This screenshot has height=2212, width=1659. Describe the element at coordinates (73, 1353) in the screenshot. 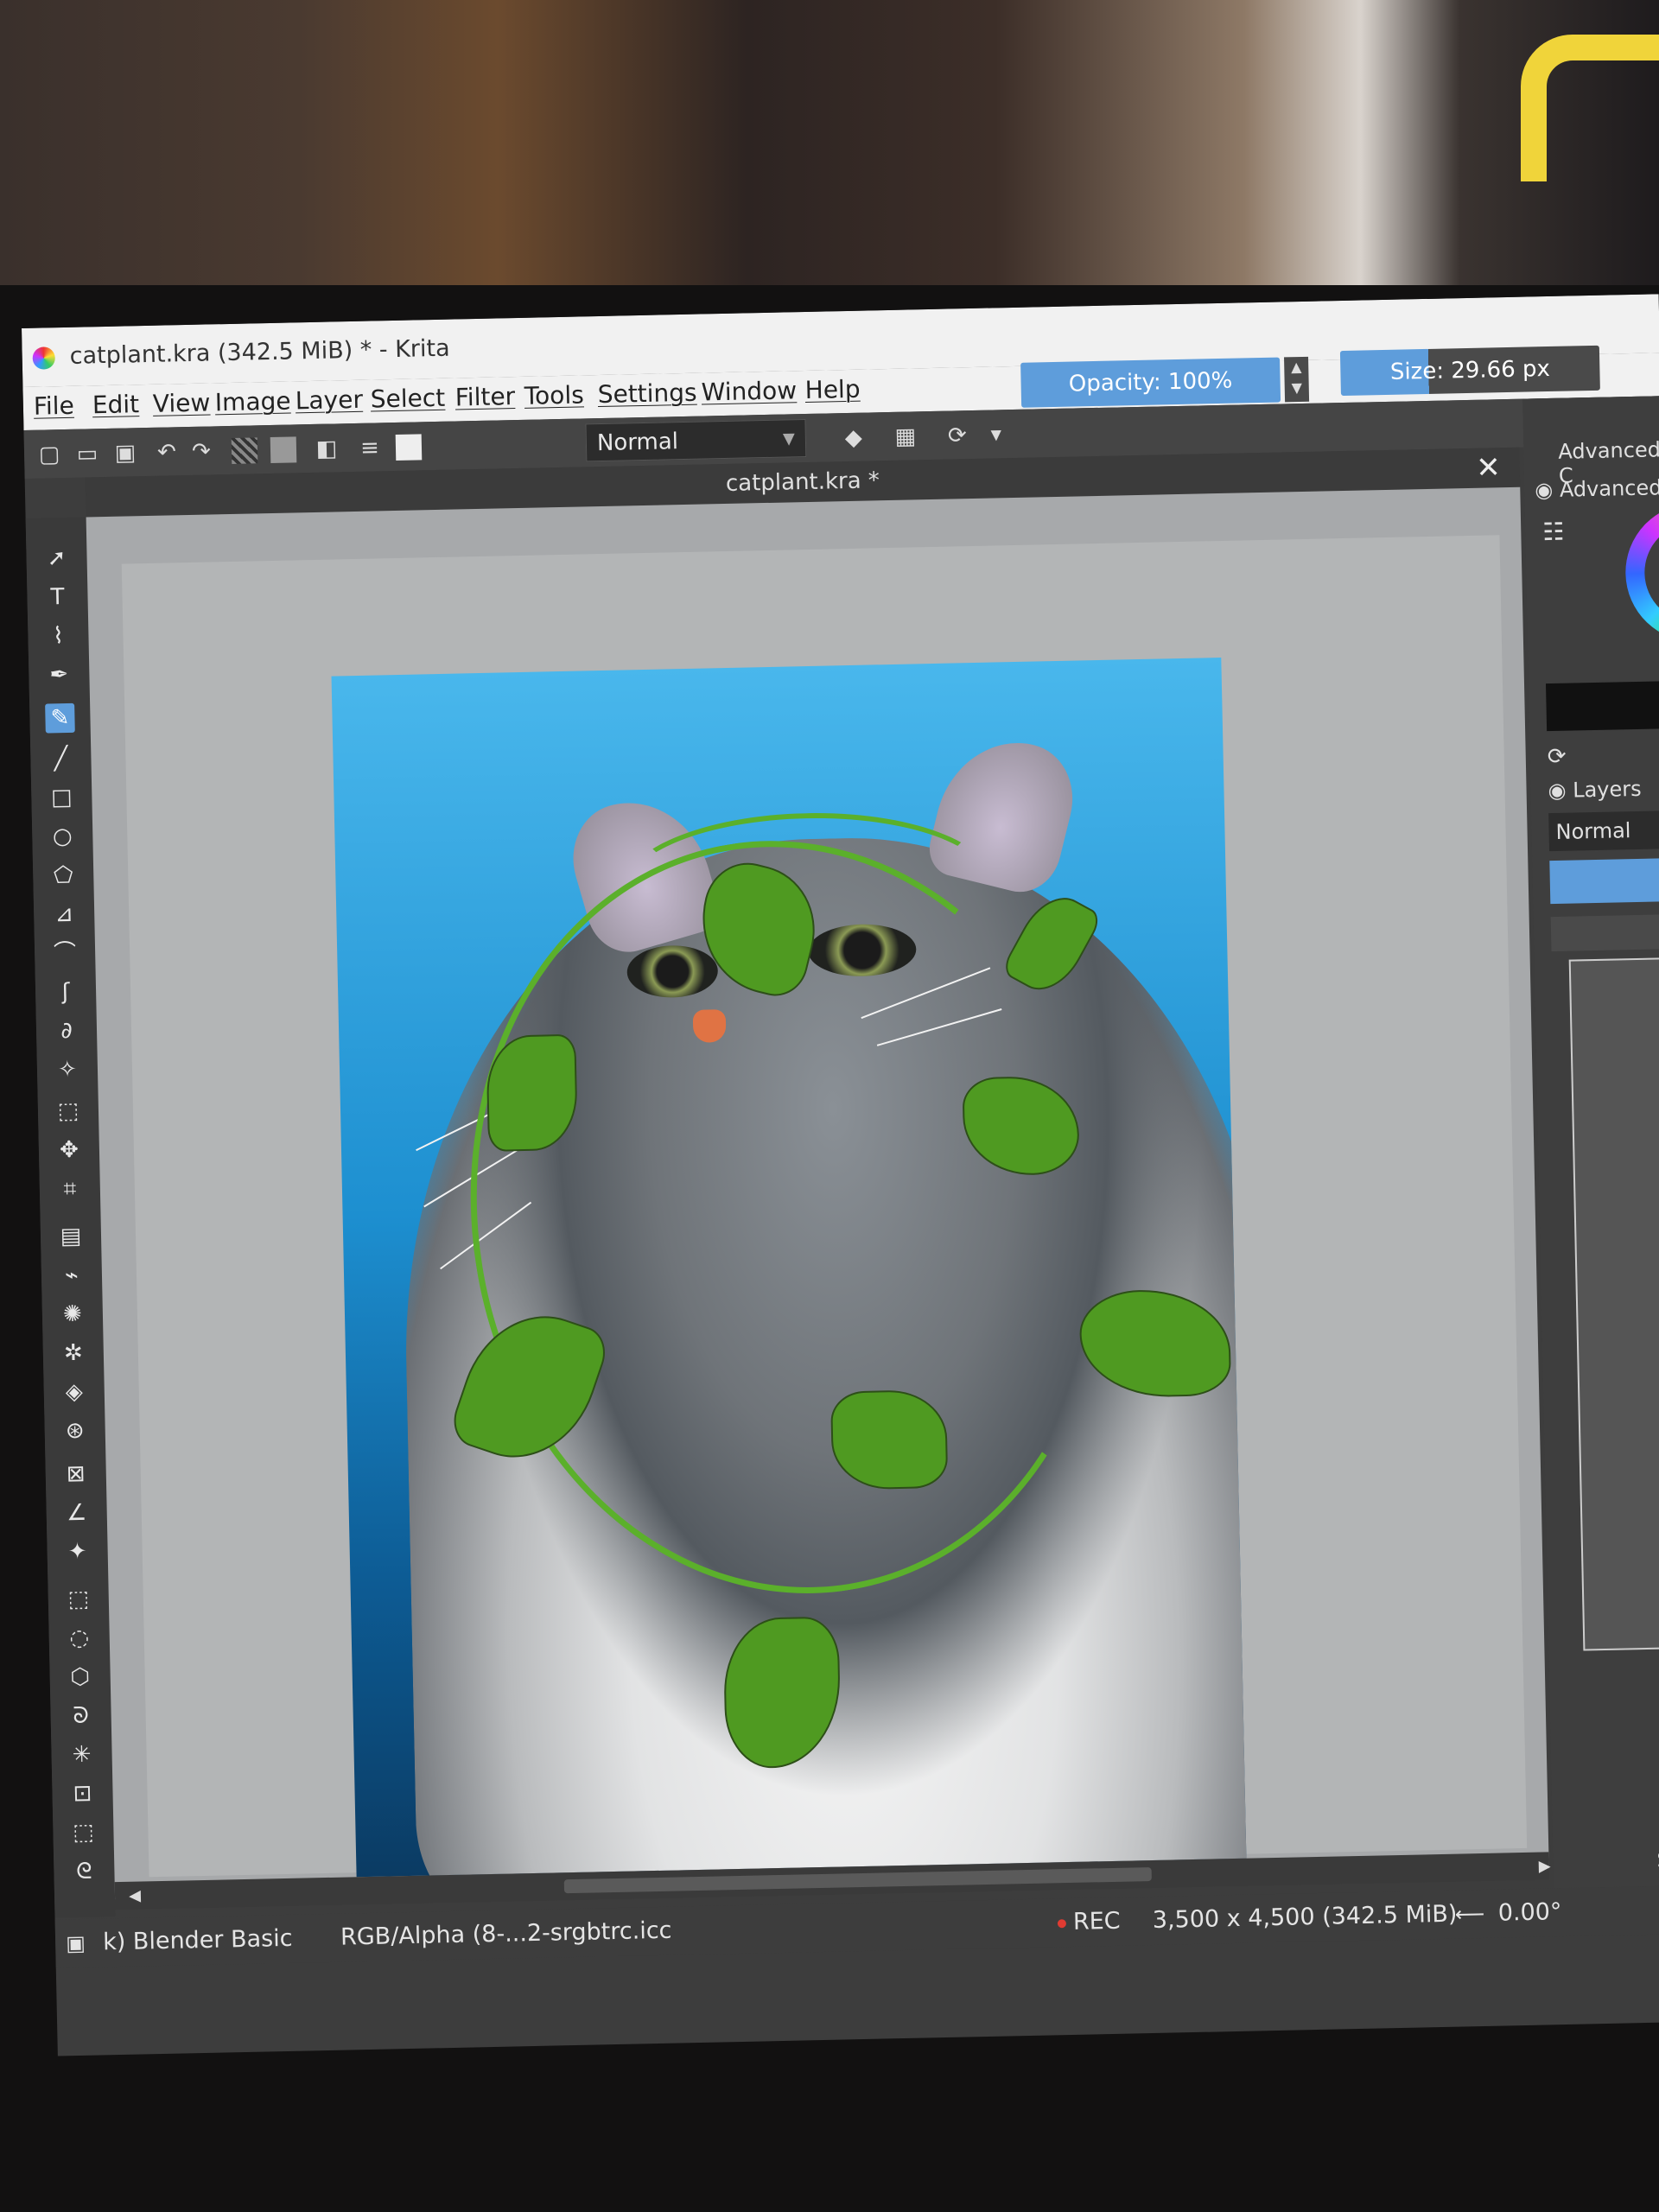

I see `colorize-mask-icon: ✲` at that location.